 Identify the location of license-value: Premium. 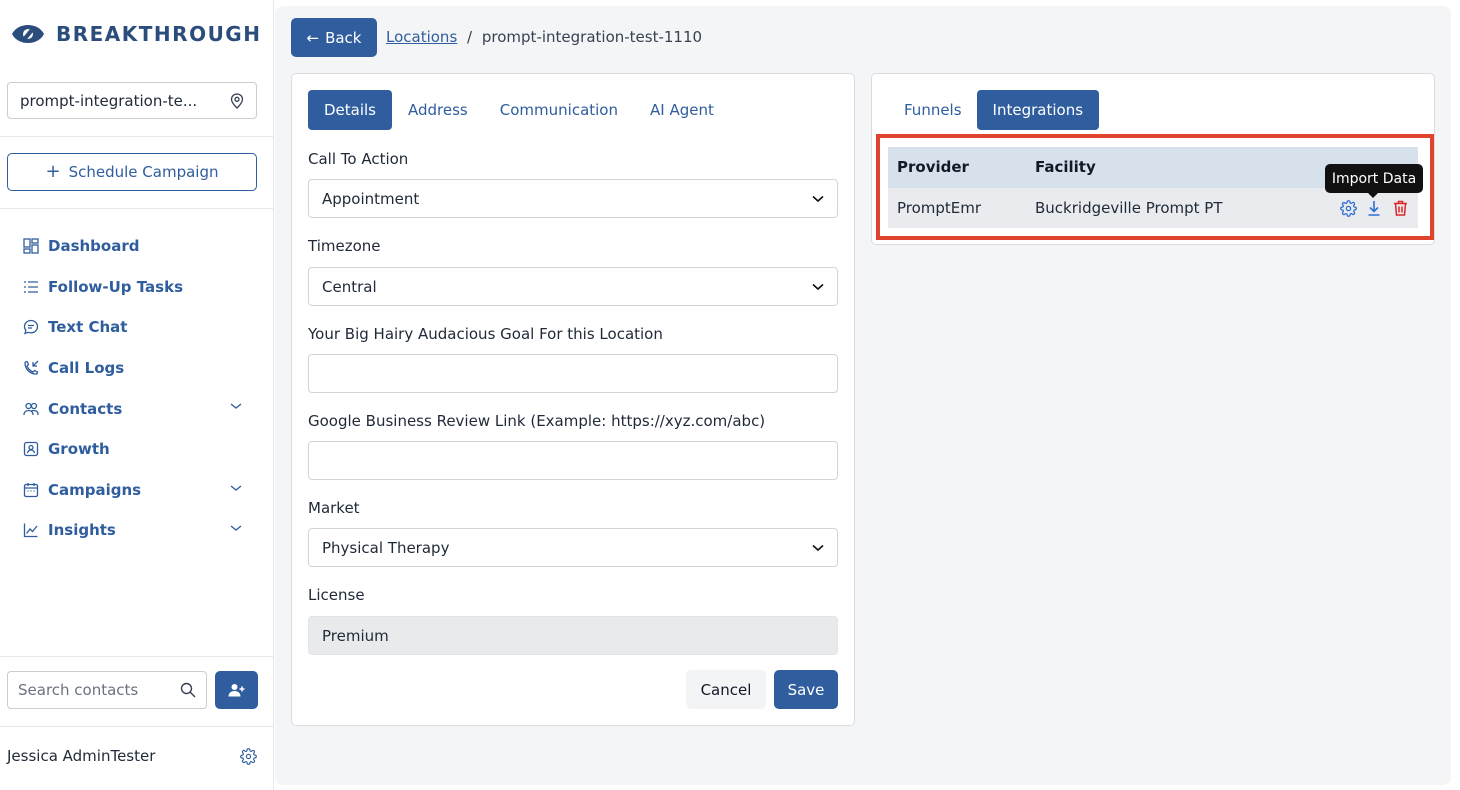
(355, 635).